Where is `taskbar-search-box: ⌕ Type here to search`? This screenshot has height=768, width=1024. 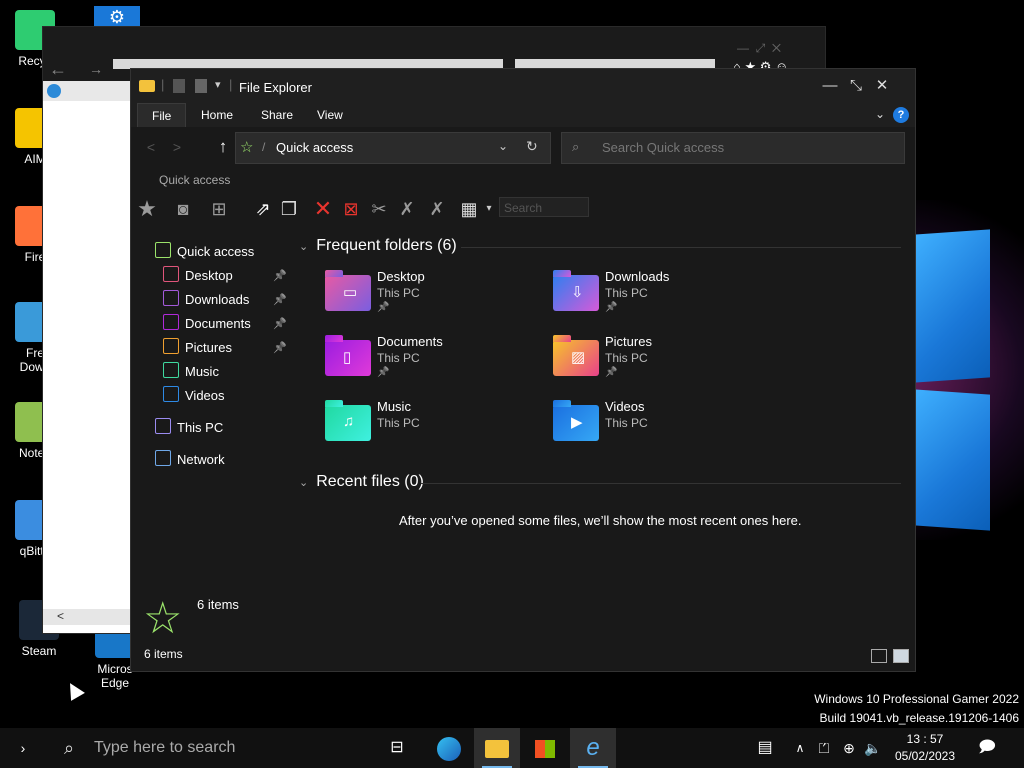
taskbar-search-box: ⌕ Type here to search is located at coordinates (208, 748).